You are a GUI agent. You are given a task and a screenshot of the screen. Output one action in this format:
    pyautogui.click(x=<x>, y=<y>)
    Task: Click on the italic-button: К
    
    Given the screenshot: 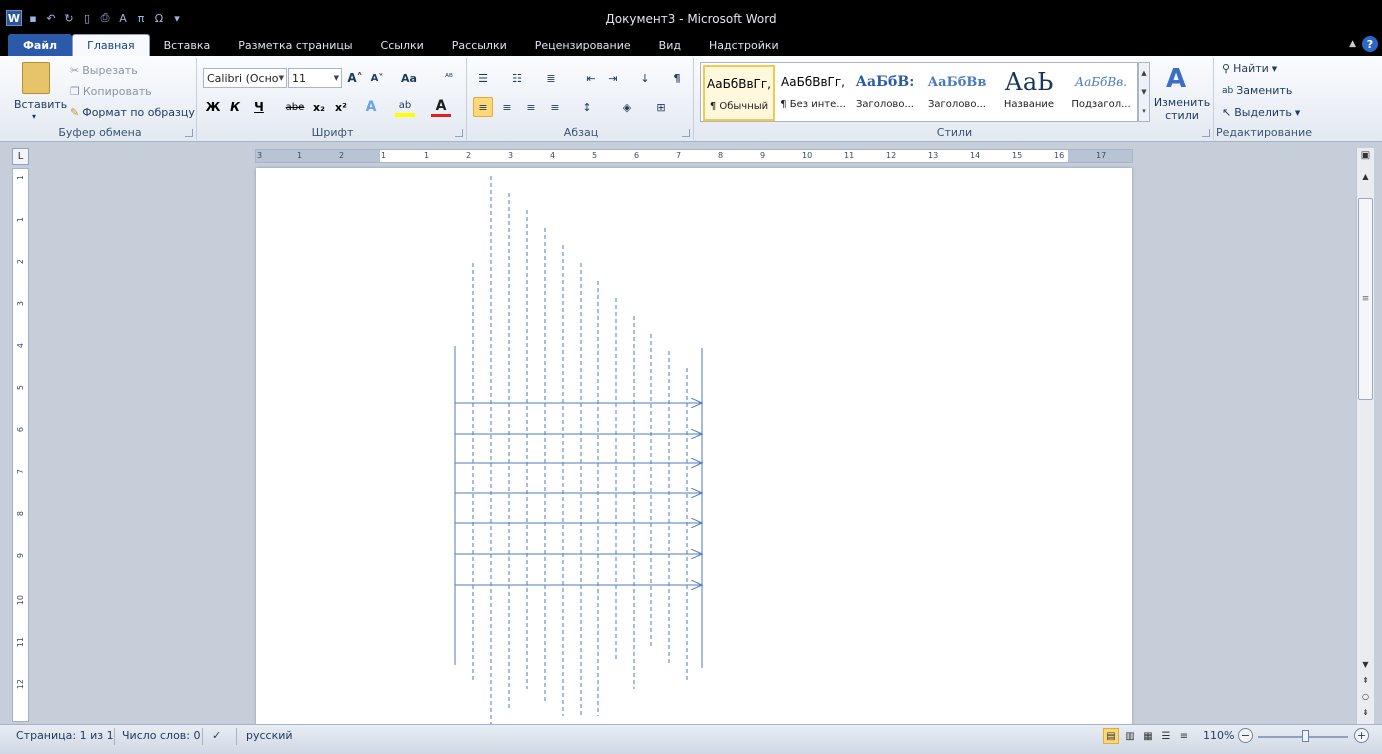 What is the action you would take?
    pyautogui.click(x=235, y=107)
    